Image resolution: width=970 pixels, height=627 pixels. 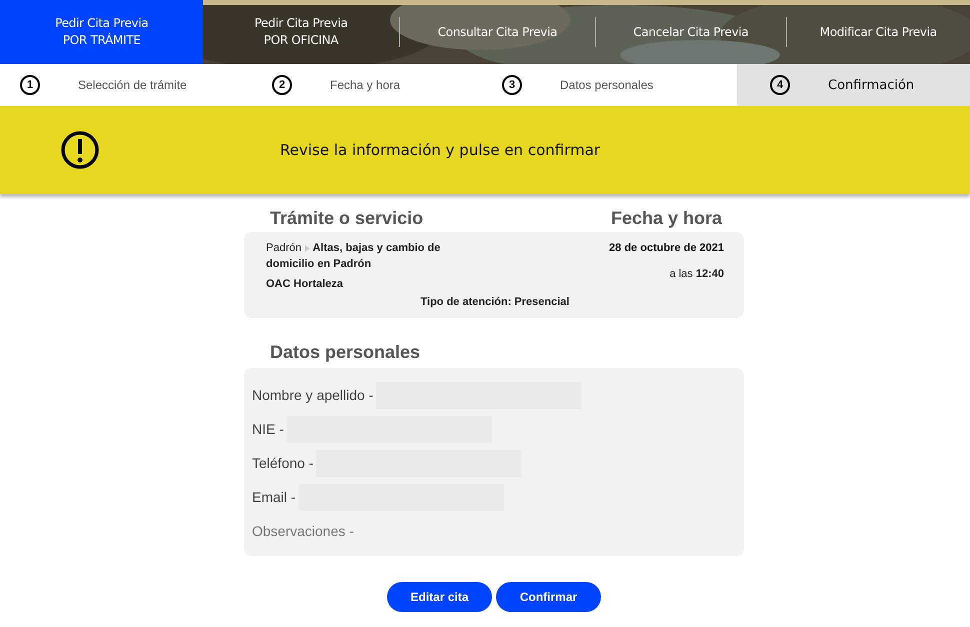 What do you see at coordinates (132, 85) in the screenshot?
I see `step-label: Selección de trámite` at bounding box center [132, 85].